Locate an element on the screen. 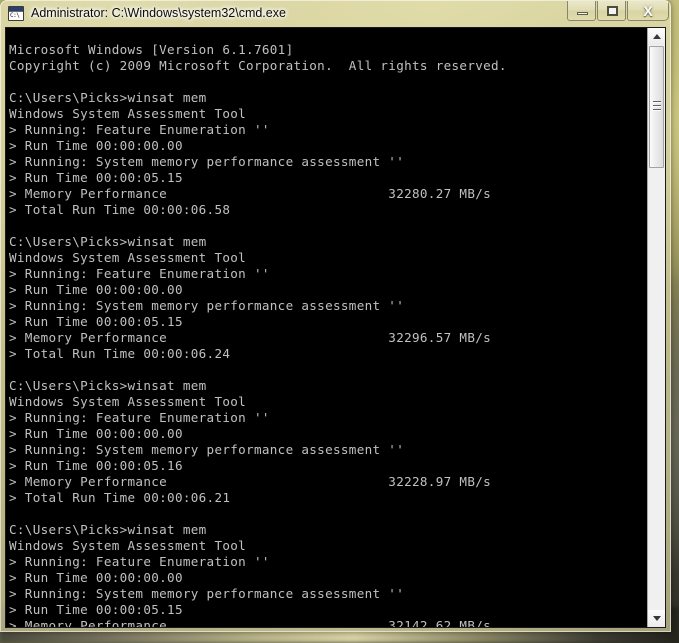  minimize-button is located at coordinates (581, 11).